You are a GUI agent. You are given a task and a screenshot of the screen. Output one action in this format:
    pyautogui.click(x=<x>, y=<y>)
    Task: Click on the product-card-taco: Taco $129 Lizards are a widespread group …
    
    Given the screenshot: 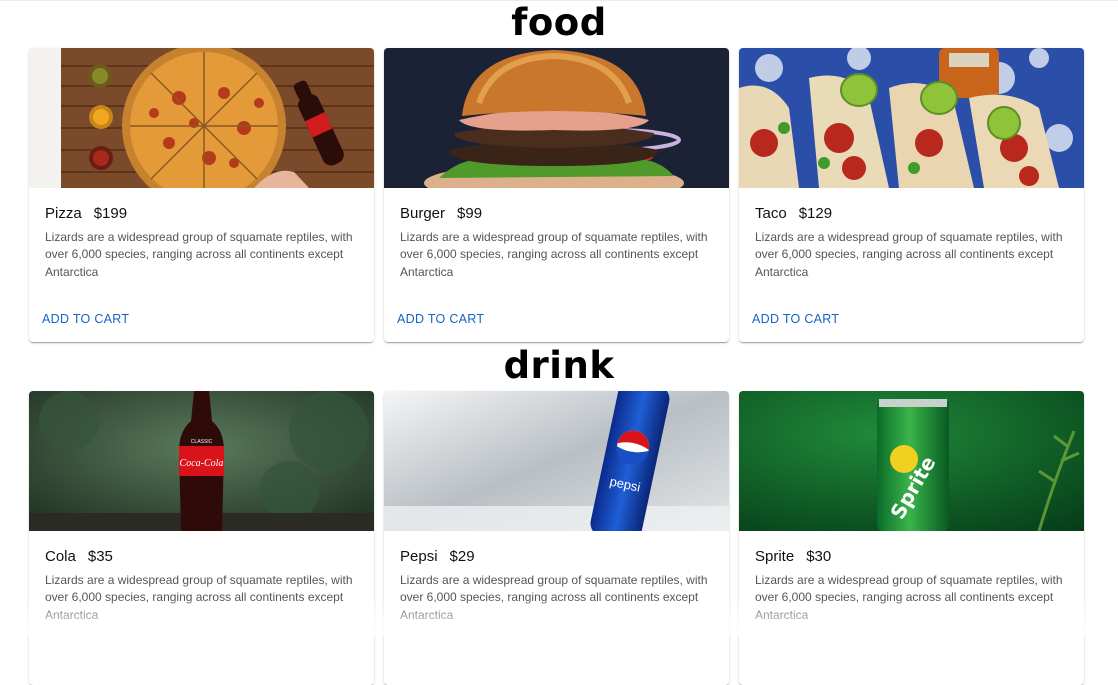 What is the action you would take?
    pyautogui.click(x=911, y=195)
    